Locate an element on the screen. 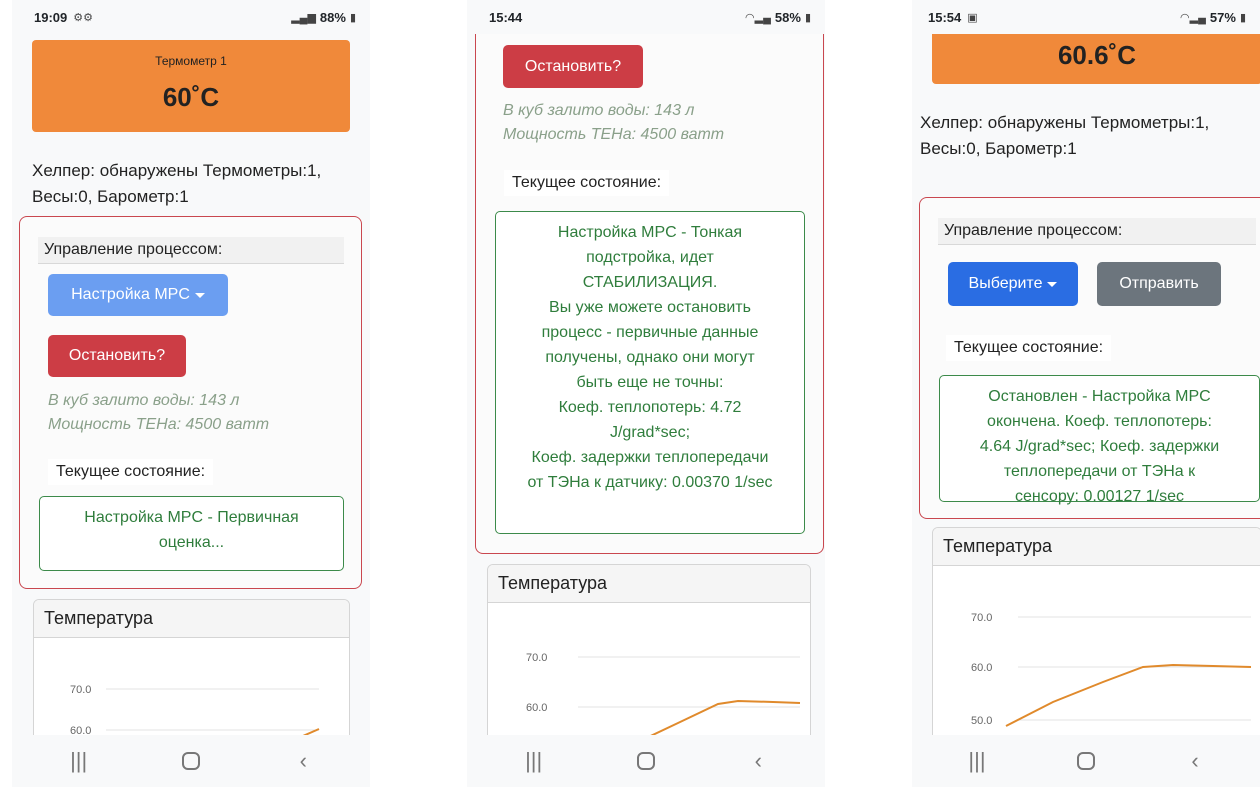  send-button: Отправить is located at coordinates (1159, 284).